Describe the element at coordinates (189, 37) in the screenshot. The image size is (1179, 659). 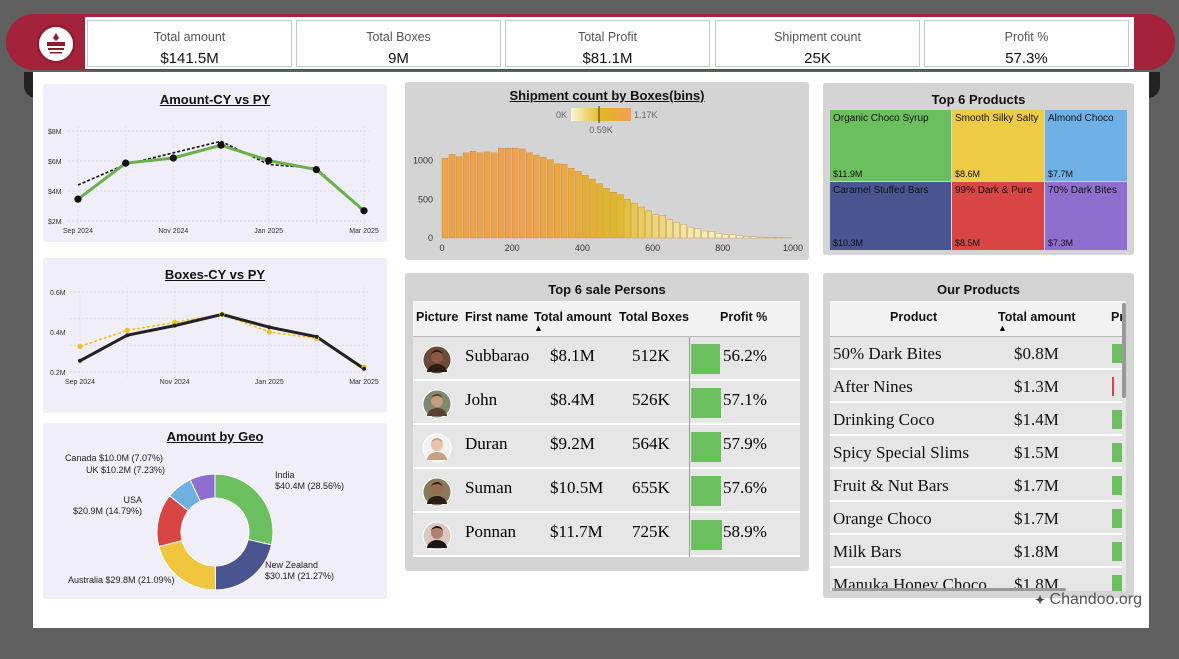
I see `kpi-label: Total amount` at that location.